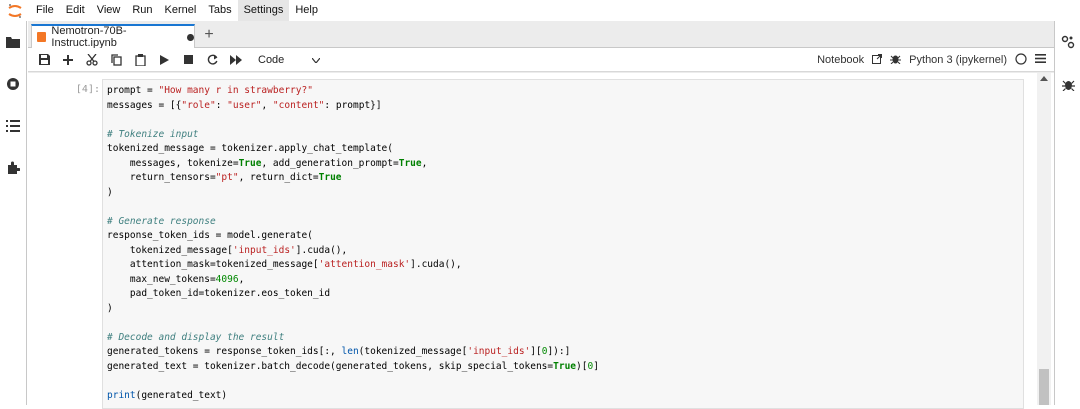 The image size is (1080, 409). I want to click on code-line: print(generated_text), so click(353, 396).